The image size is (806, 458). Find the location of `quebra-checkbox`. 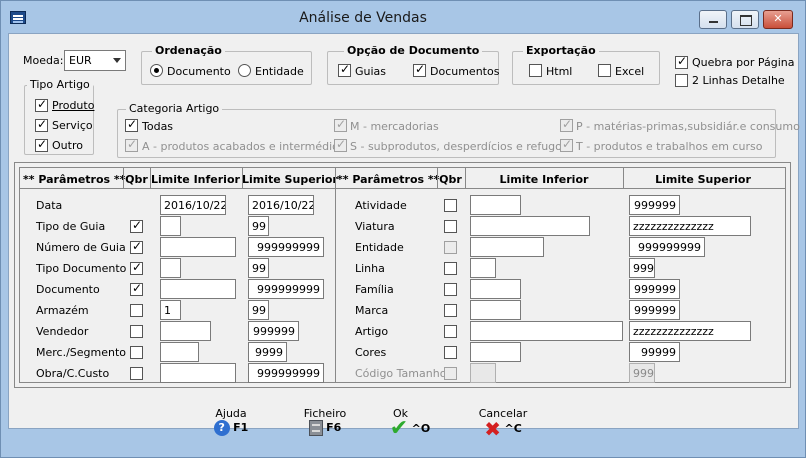

quebra-checkbox is located at coordinates (681, 61).